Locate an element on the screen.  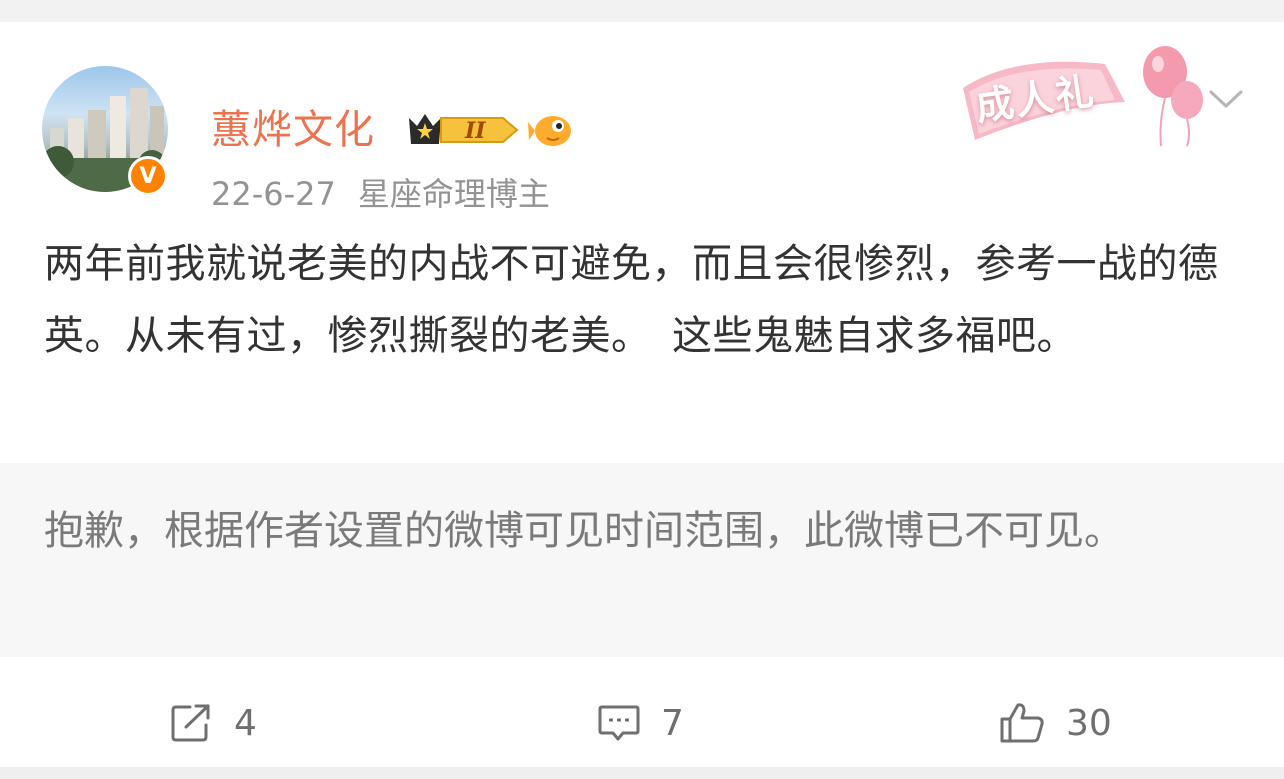
author-name: 蕙烨文化 is located at coordinates (293, 130).